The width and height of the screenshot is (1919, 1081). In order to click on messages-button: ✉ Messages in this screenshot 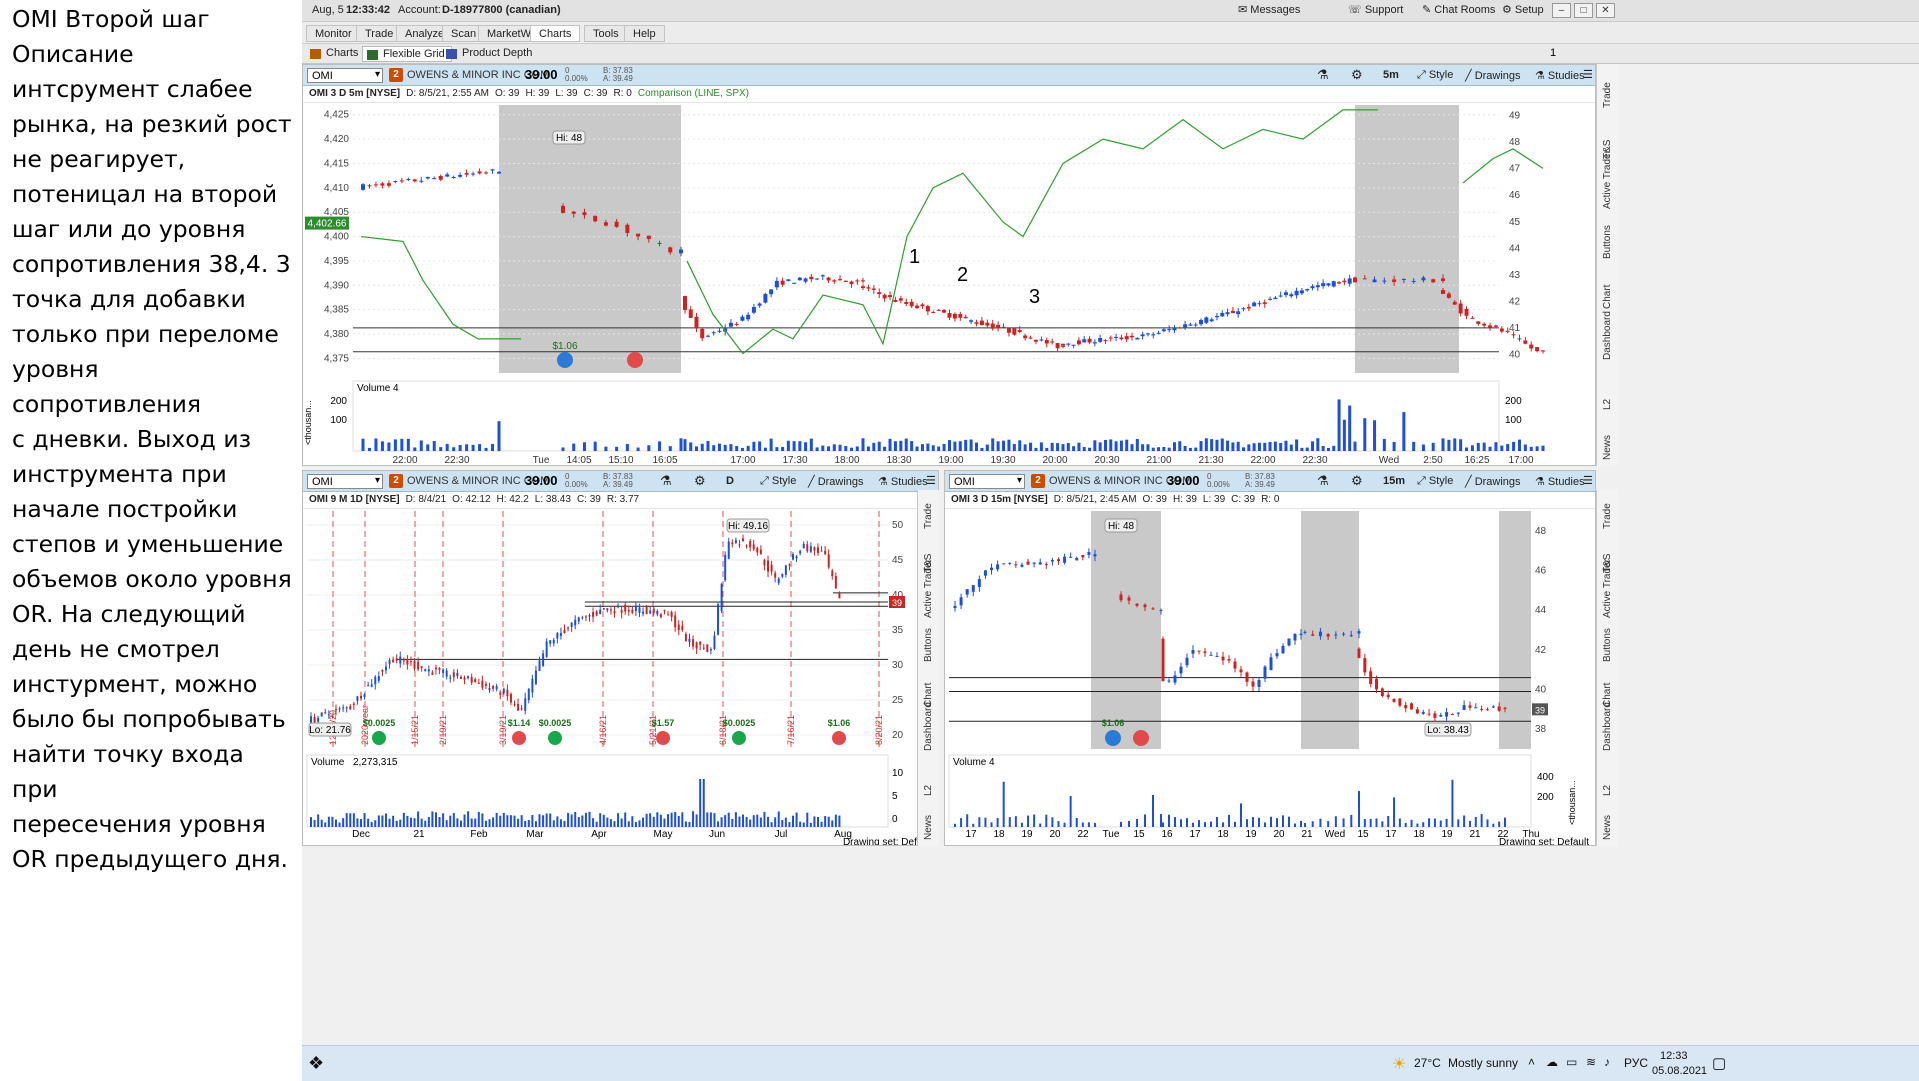, I will do `click(1269, 11)`.